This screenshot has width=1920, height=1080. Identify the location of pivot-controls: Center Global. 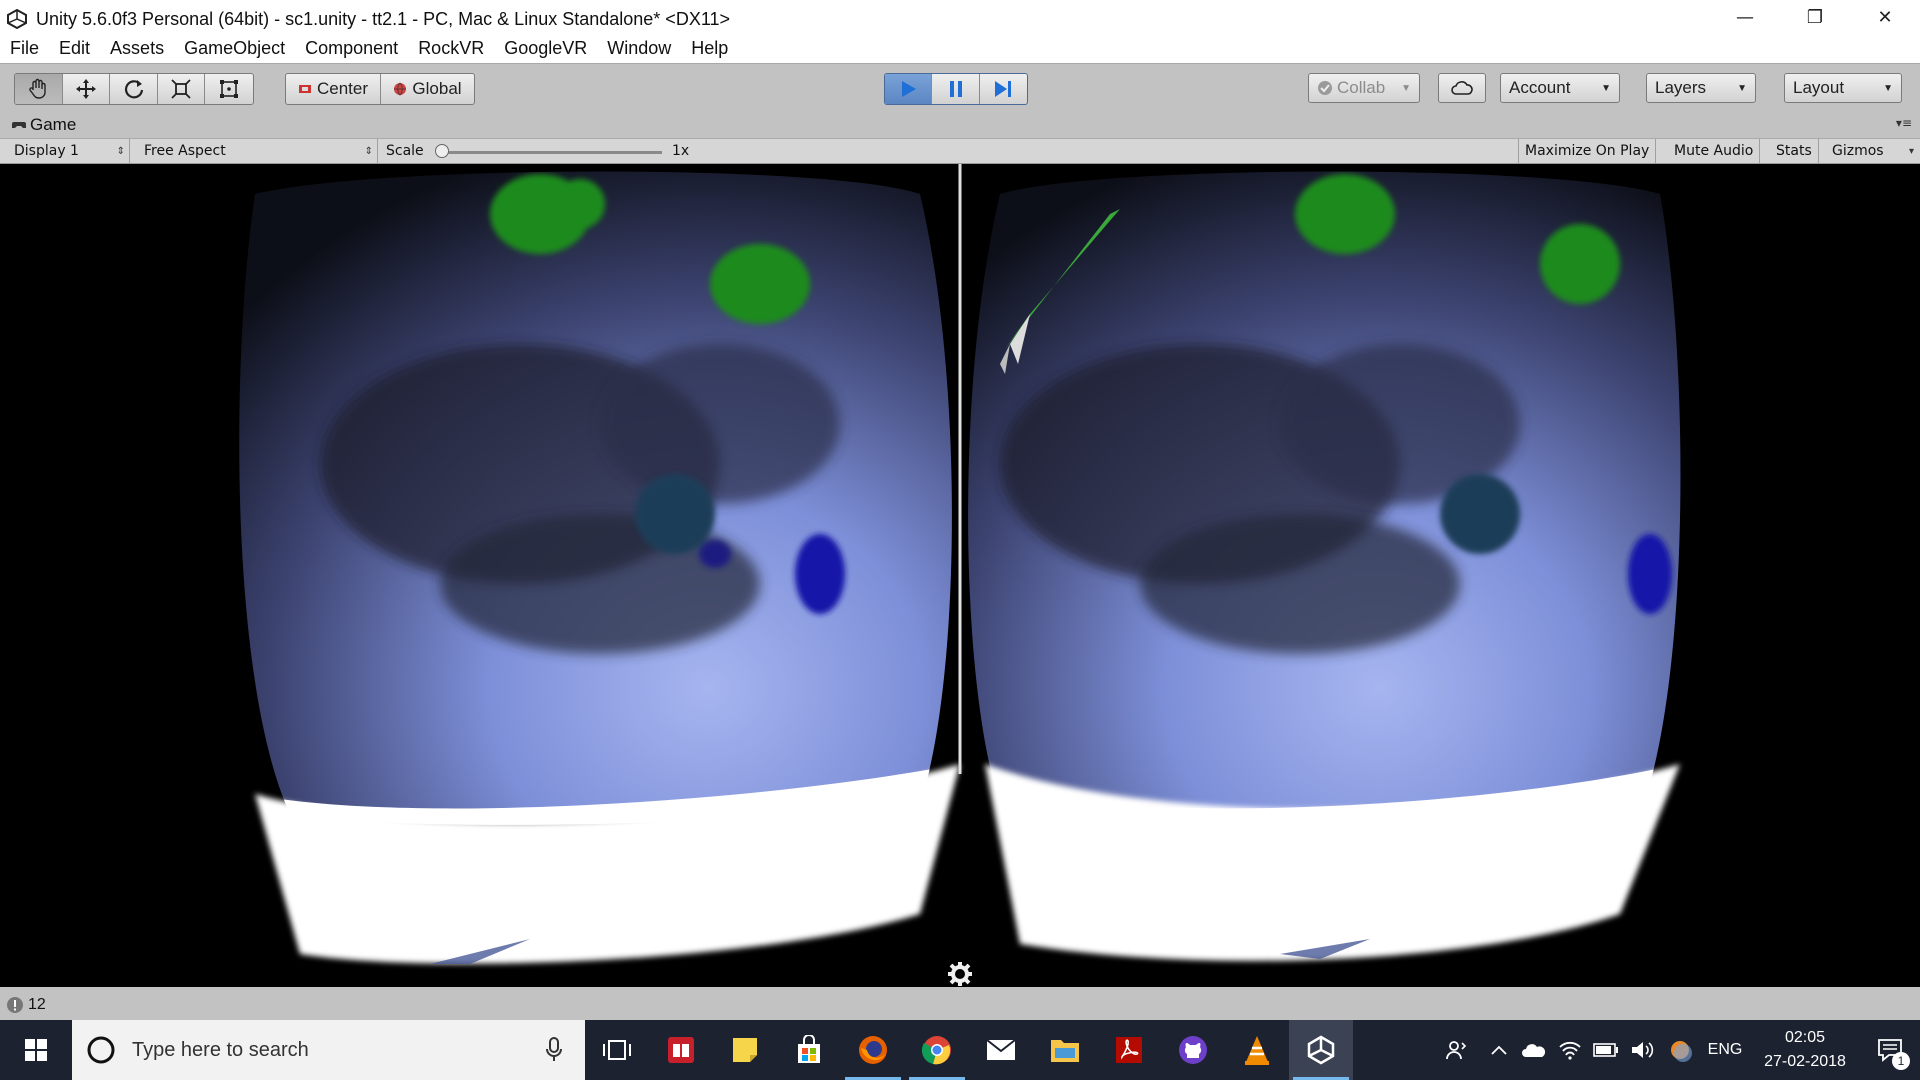
(380, 89).